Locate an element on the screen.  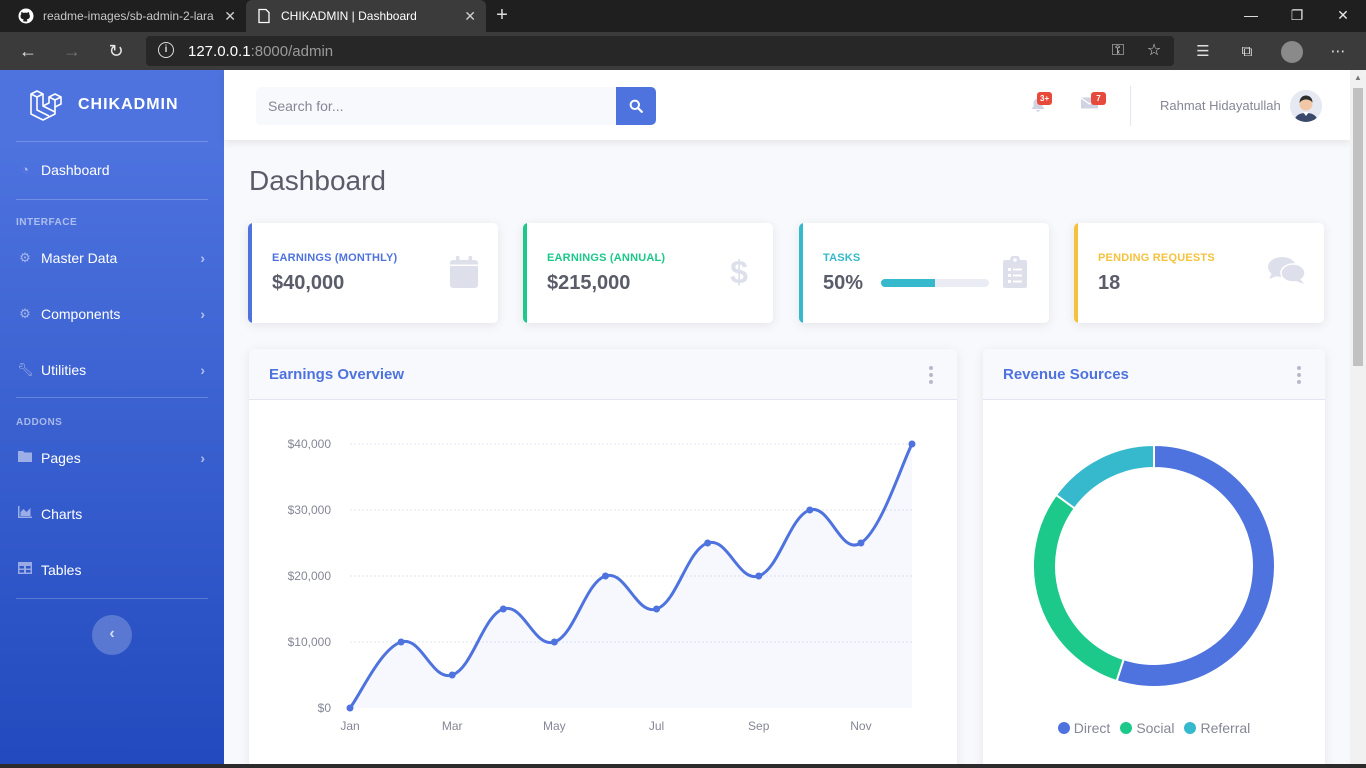
key-icon: ⚿ is located at coordinates (1118, 51).